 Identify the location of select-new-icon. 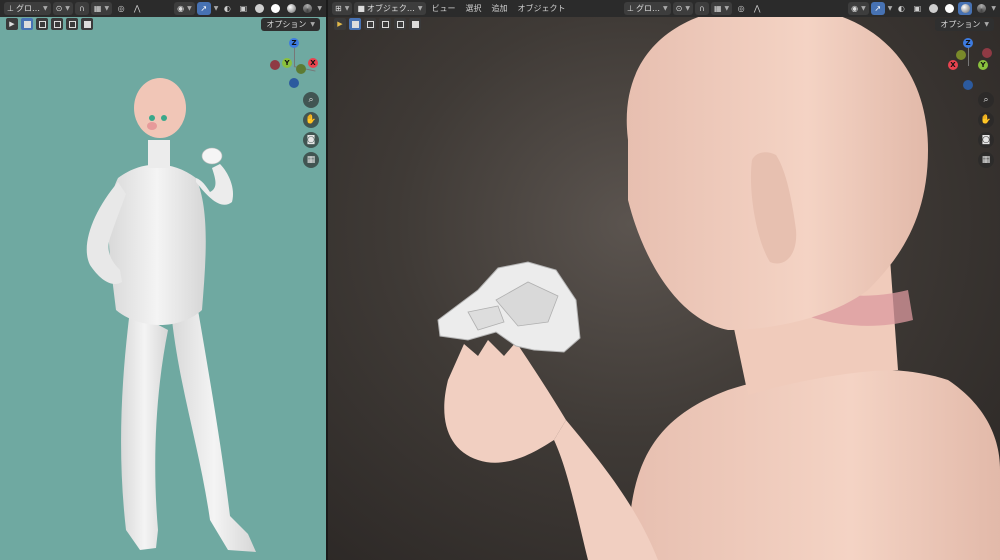
(355, 24).